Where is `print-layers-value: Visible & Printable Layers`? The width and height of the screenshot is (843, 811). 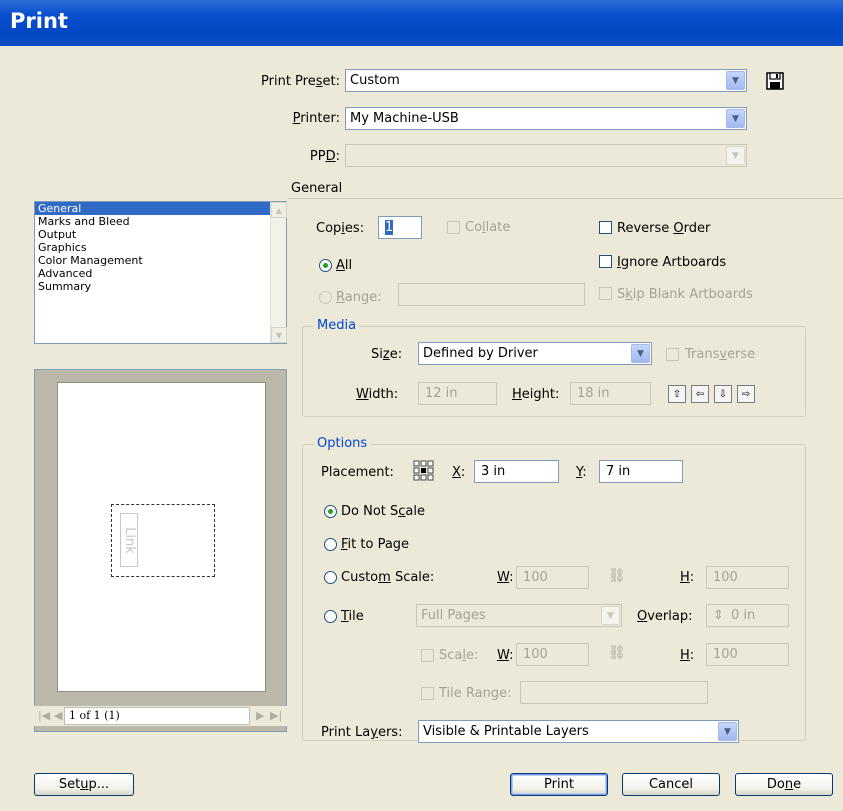
print-layers-value: Visible & Printable Layers is located at coordinates (506, 731).